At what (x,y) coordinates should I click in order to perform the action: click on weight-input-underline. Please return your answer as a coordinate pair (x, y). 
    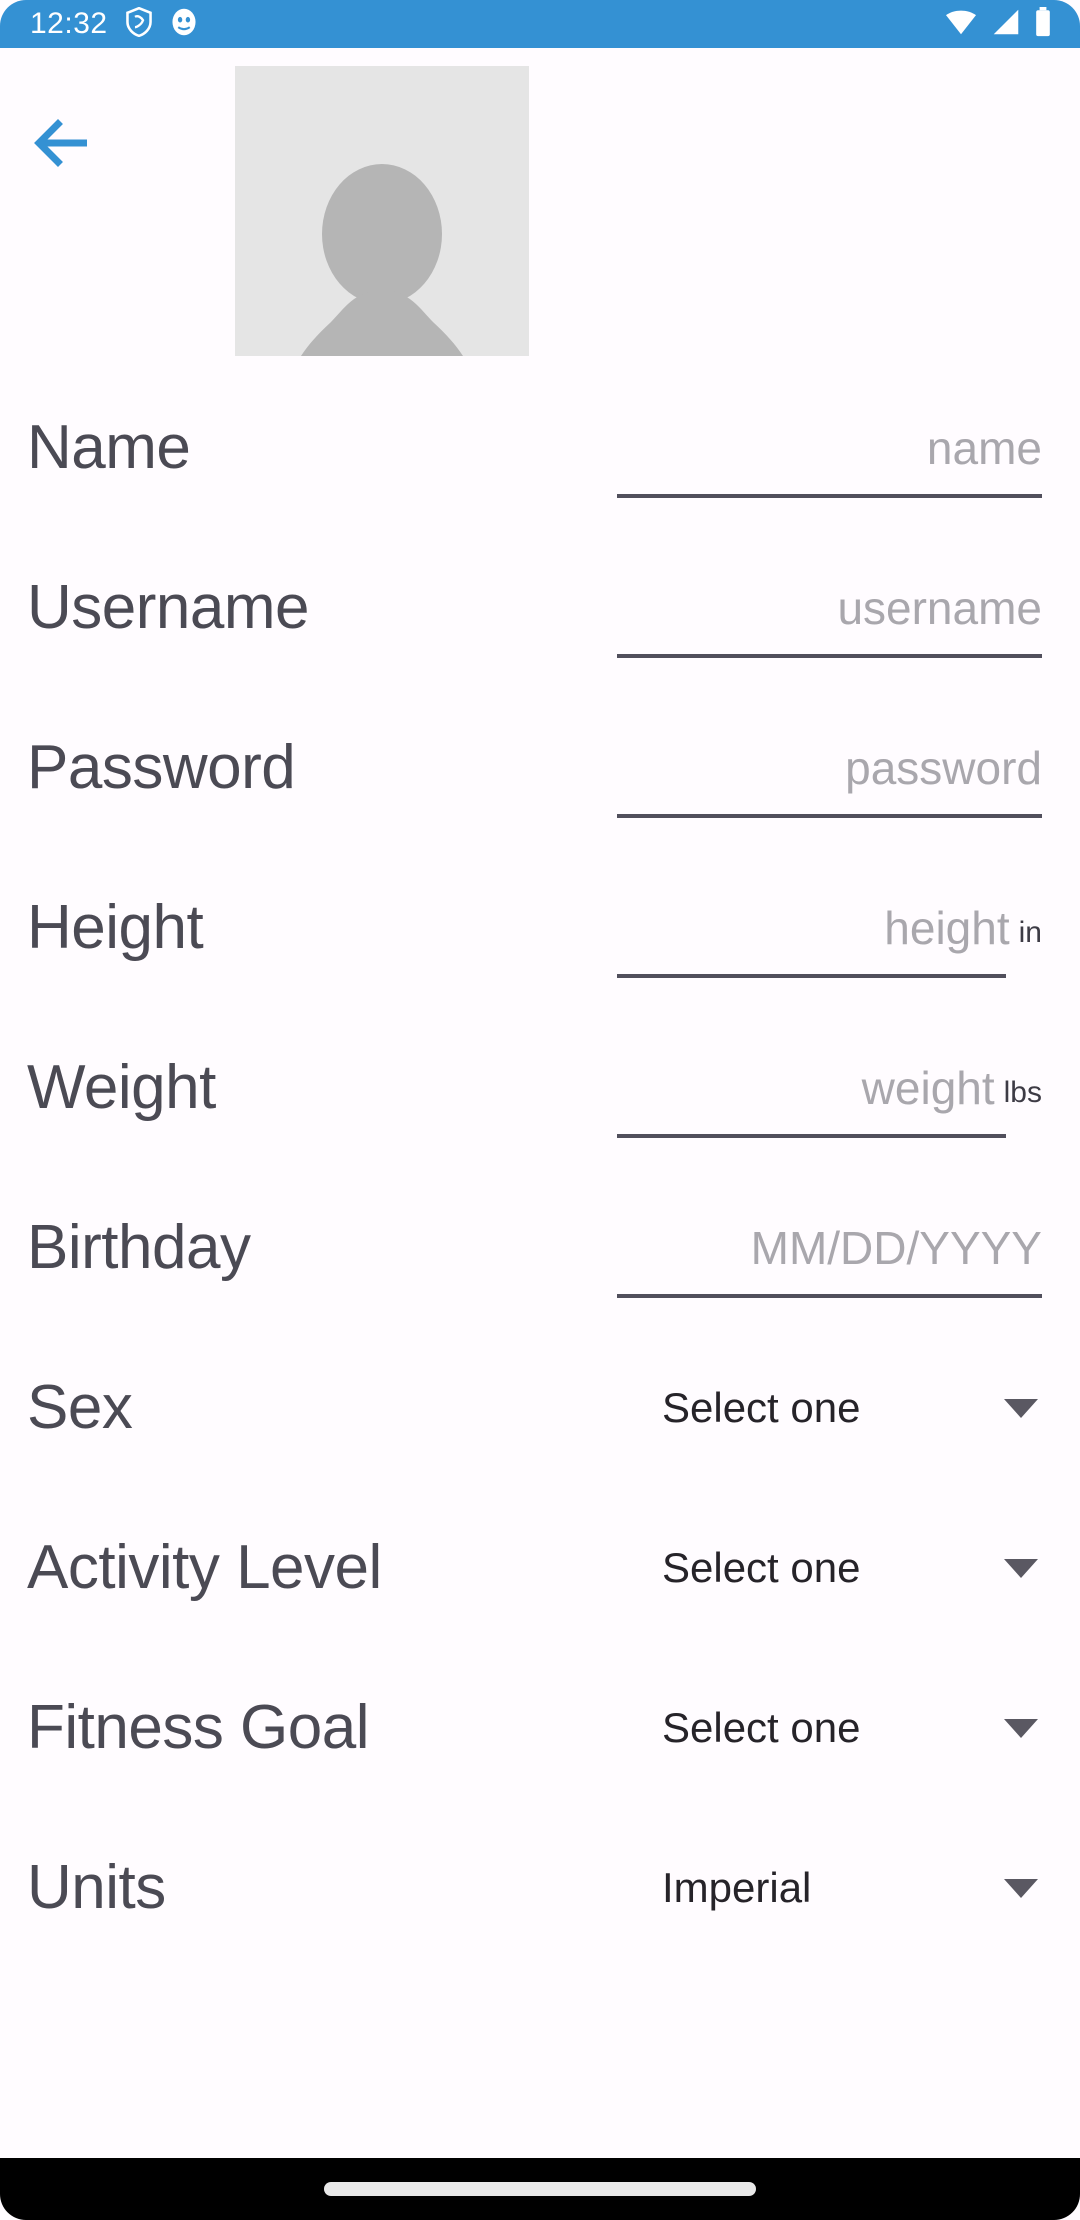
    Looking at the image, I should click on (811, 1136).